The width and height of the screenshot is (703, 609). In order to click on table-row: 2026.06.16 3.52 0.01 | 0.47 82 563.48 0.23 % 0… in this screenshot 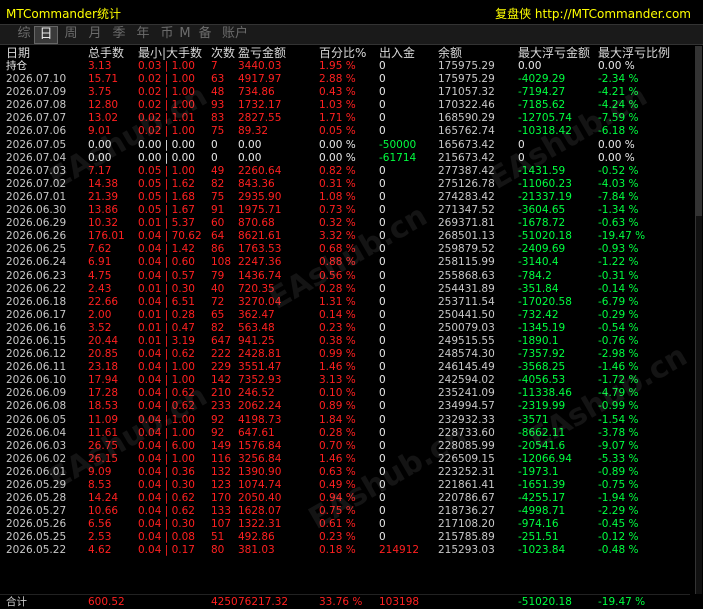, I will do `click(347, 328)`.